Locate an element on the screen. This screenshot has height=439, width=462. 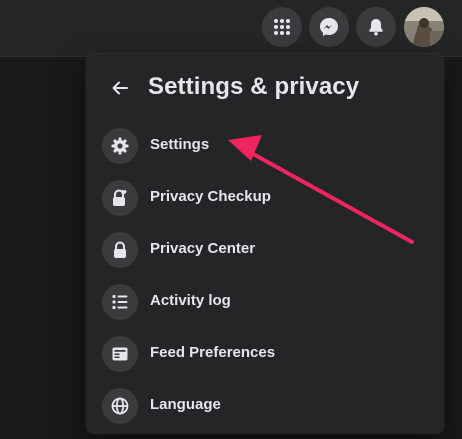
feed-icon is located at coordinates (120, 354).